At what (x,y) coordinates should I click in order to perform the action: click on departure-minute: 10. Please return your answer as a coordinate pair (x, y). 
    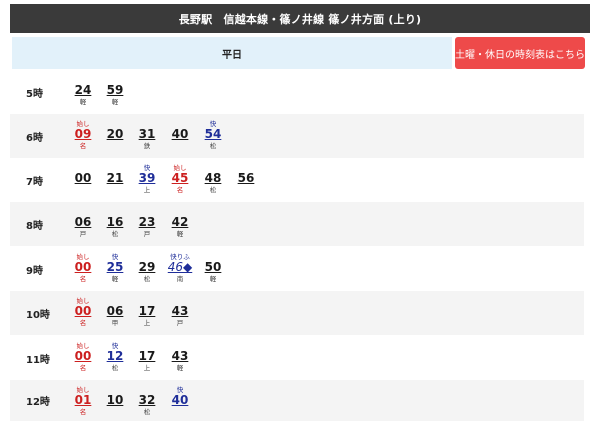
    Looking at the image, I should click on (115, 400).